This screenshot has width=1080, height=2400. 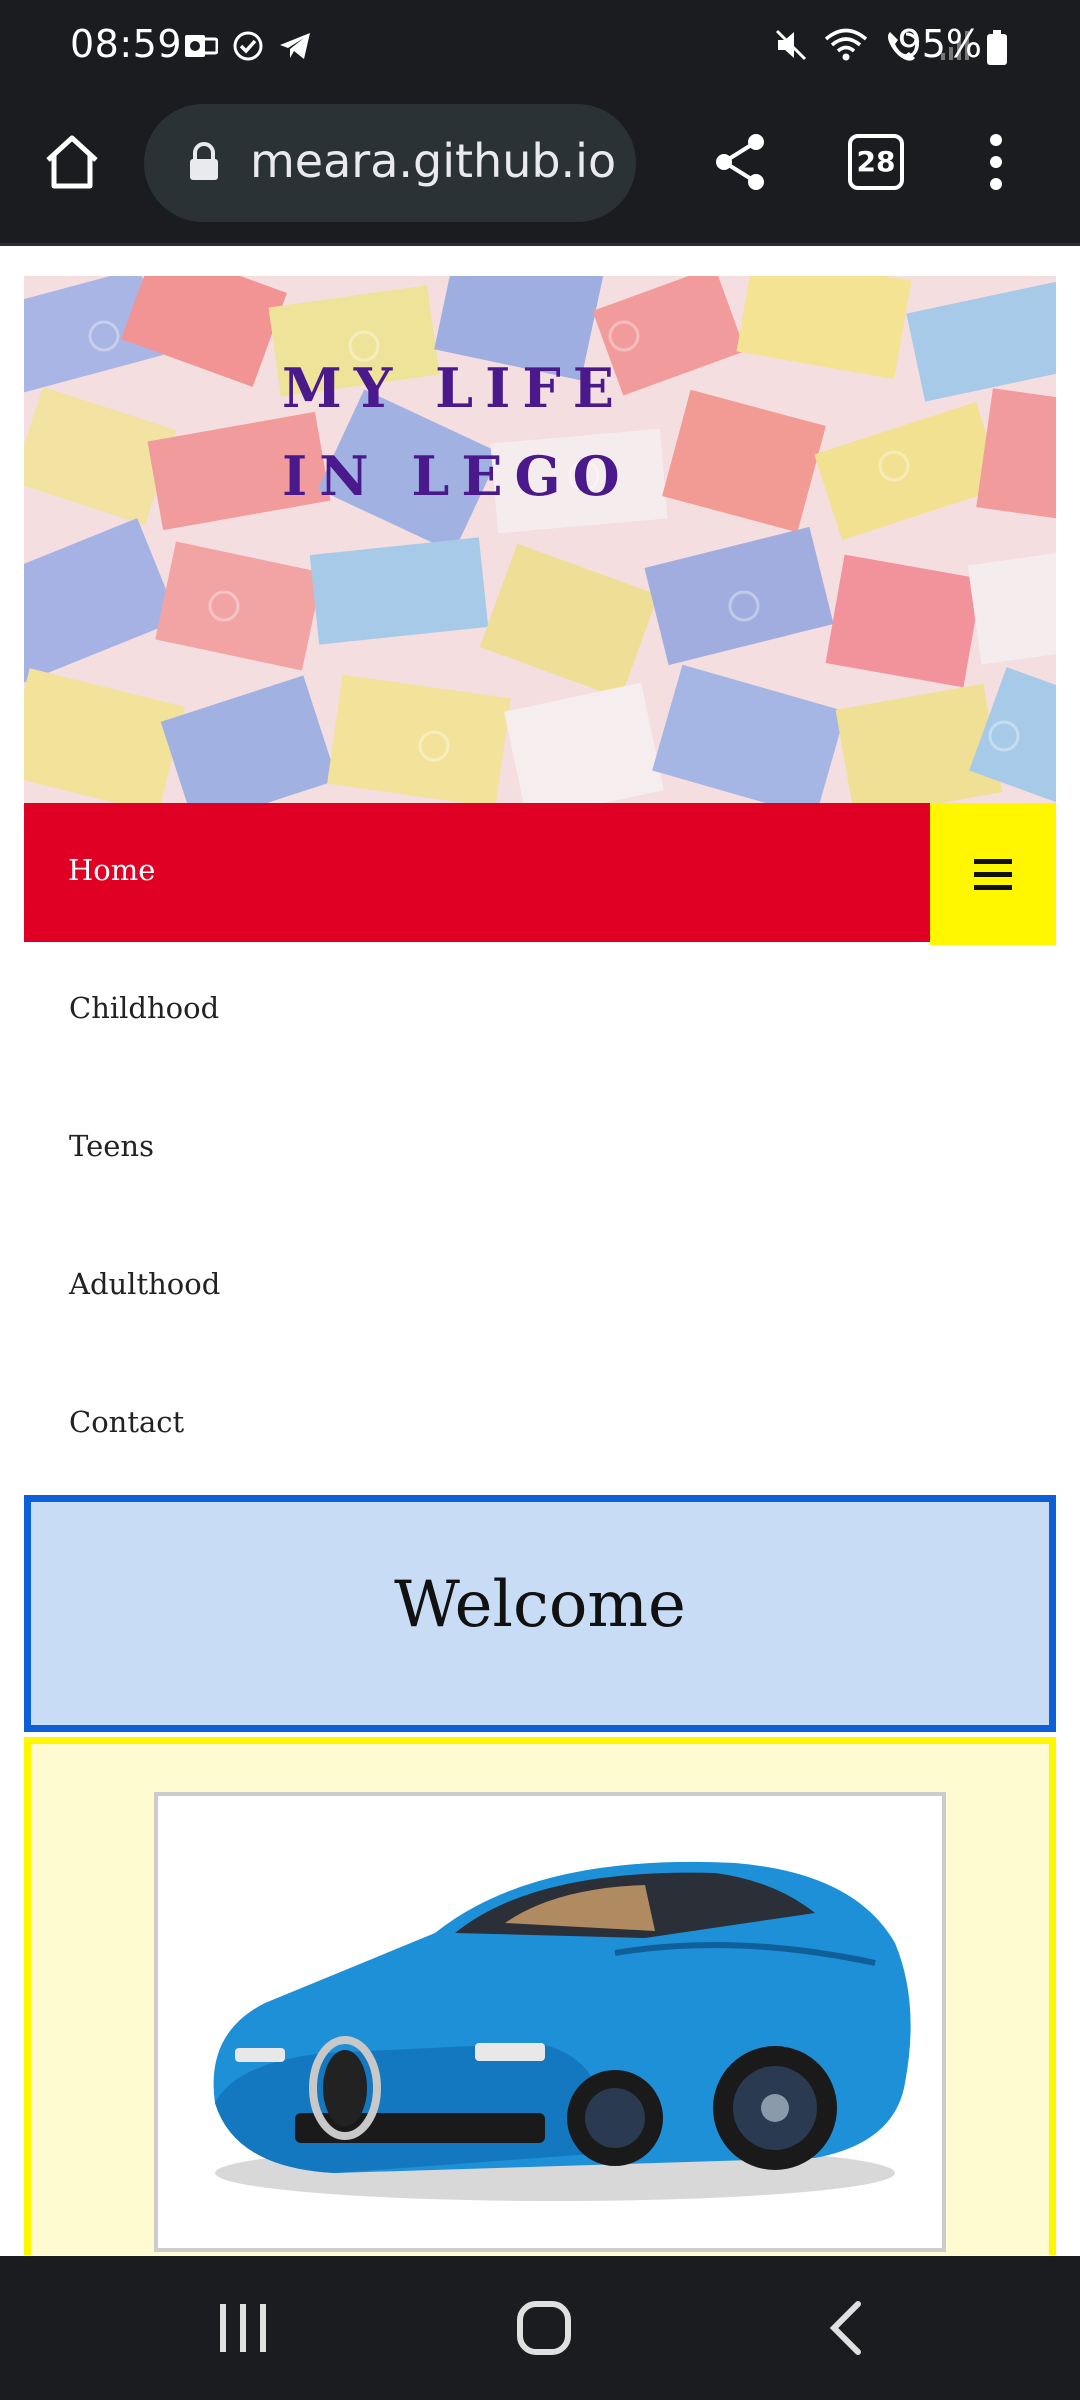 I want to click on home-circle-icon, so click(x=544, y=2328).